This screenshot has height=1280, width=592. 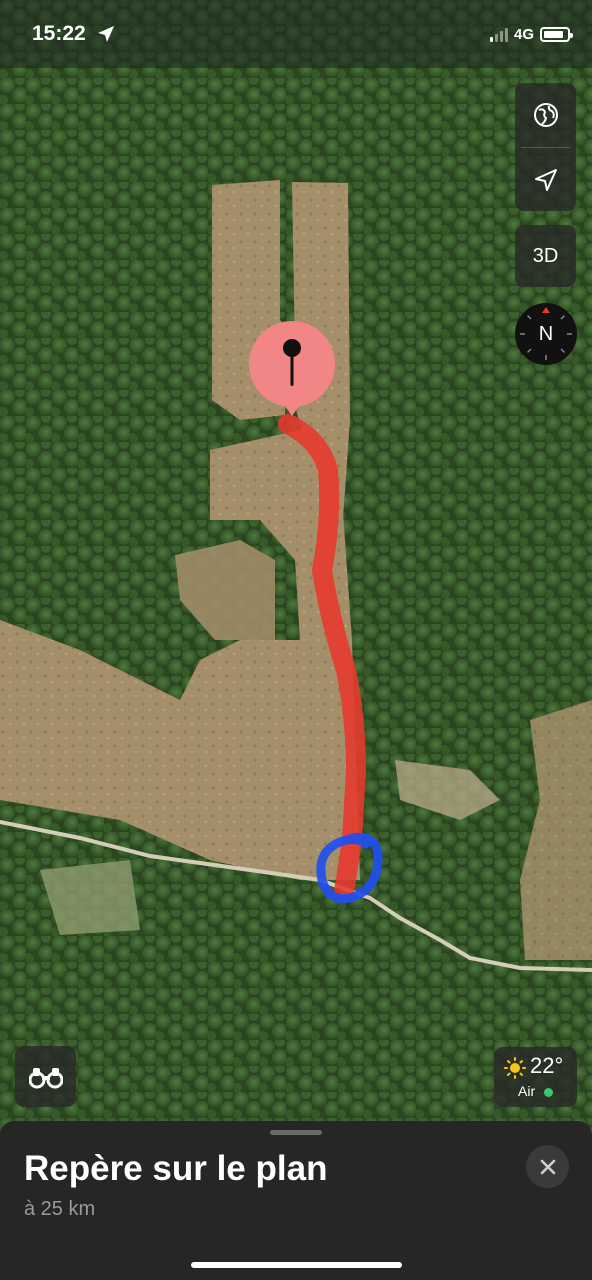 I want to click on binoculars-icon, so click(x=45, y=1077).